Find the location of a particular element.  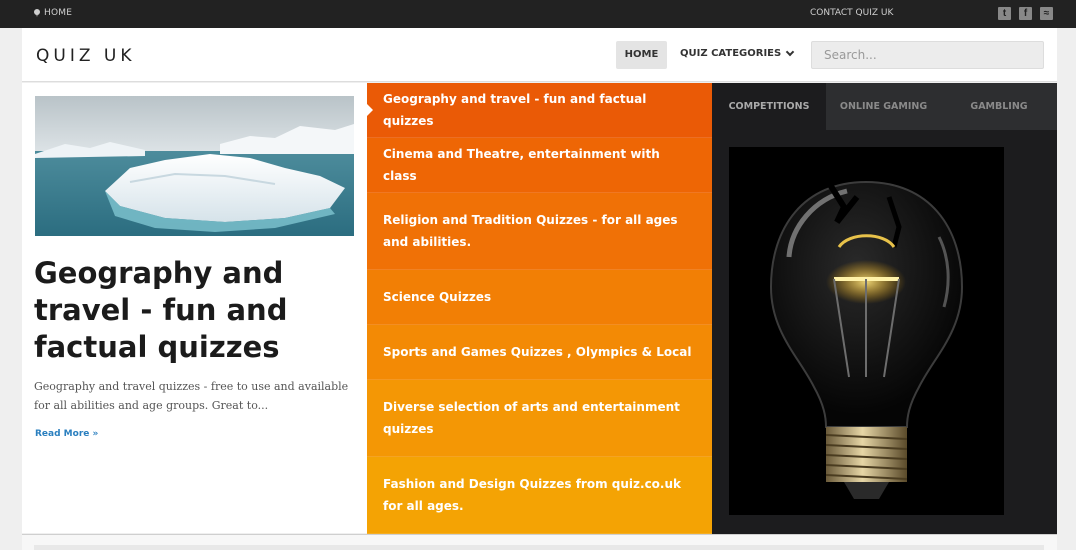

bottom-strip-inner is located at coordinates (539, 547).